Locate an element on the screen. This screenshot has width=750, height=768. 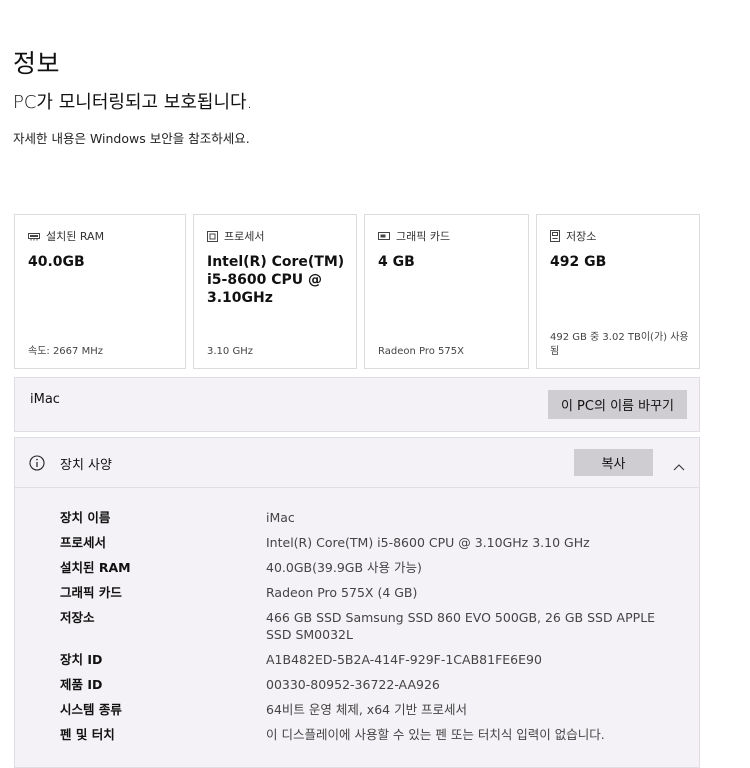
spec-label: 시스템 종류 is located at coordinates (91, 709).